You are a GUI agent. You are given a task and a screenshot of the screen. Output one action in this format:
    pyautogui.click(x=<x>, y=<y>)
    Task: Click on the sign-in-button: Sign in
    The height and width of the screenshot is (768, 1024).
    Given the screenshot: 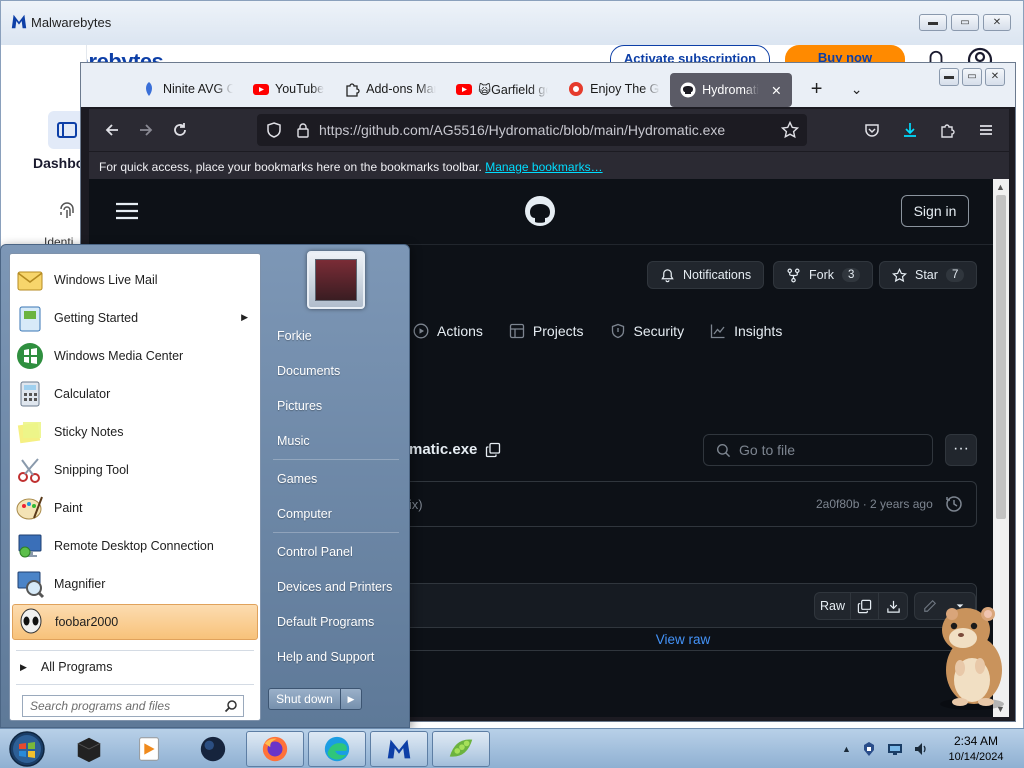 What is the action you would take?
    pyautogui.click(x=935, y=211)
    